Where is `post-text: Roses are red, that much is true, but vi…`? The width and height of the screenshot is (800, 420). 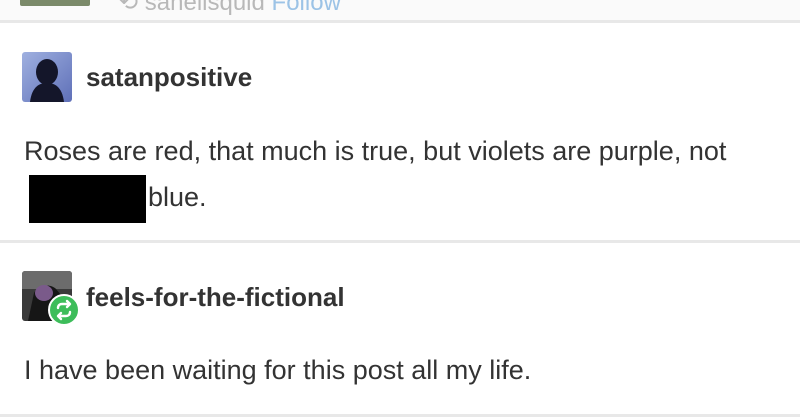 post-text: Roses are red, that much is true, but vi… is located at coordinates (375, 151).